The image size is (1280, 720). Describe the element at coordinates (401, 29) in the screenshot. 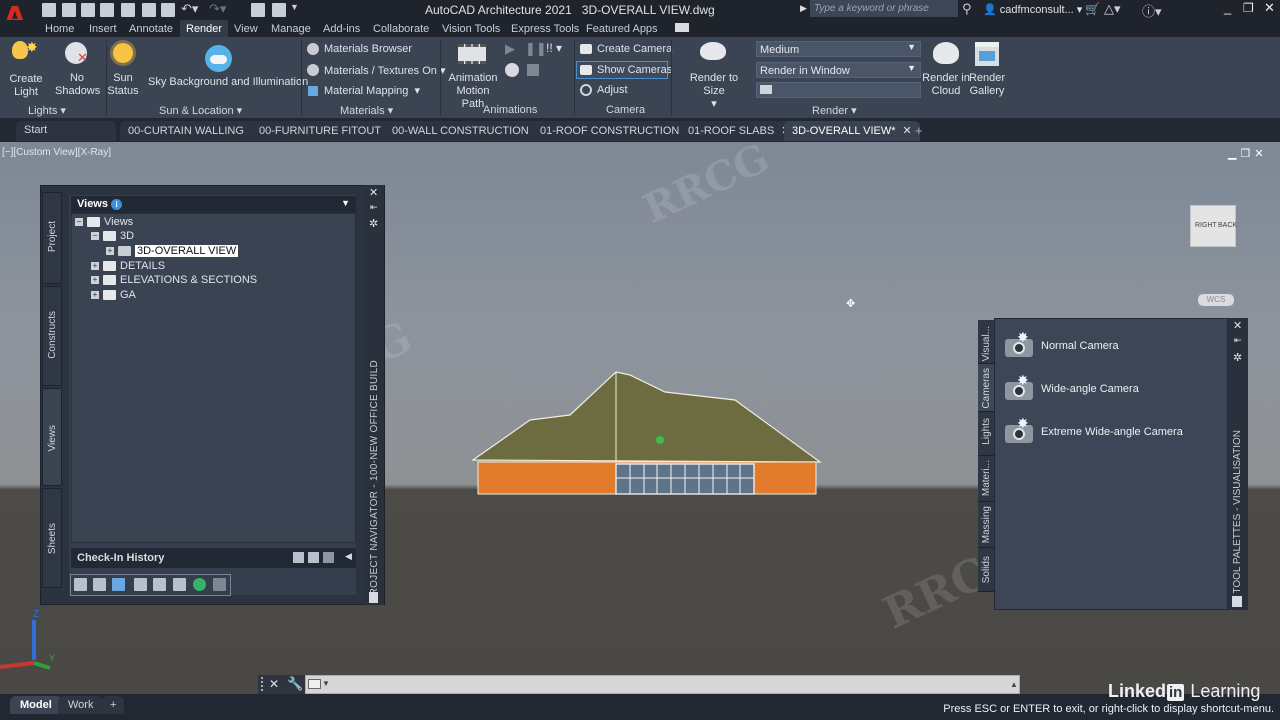

I see `tab-collaborate: Collaborate` at that location.